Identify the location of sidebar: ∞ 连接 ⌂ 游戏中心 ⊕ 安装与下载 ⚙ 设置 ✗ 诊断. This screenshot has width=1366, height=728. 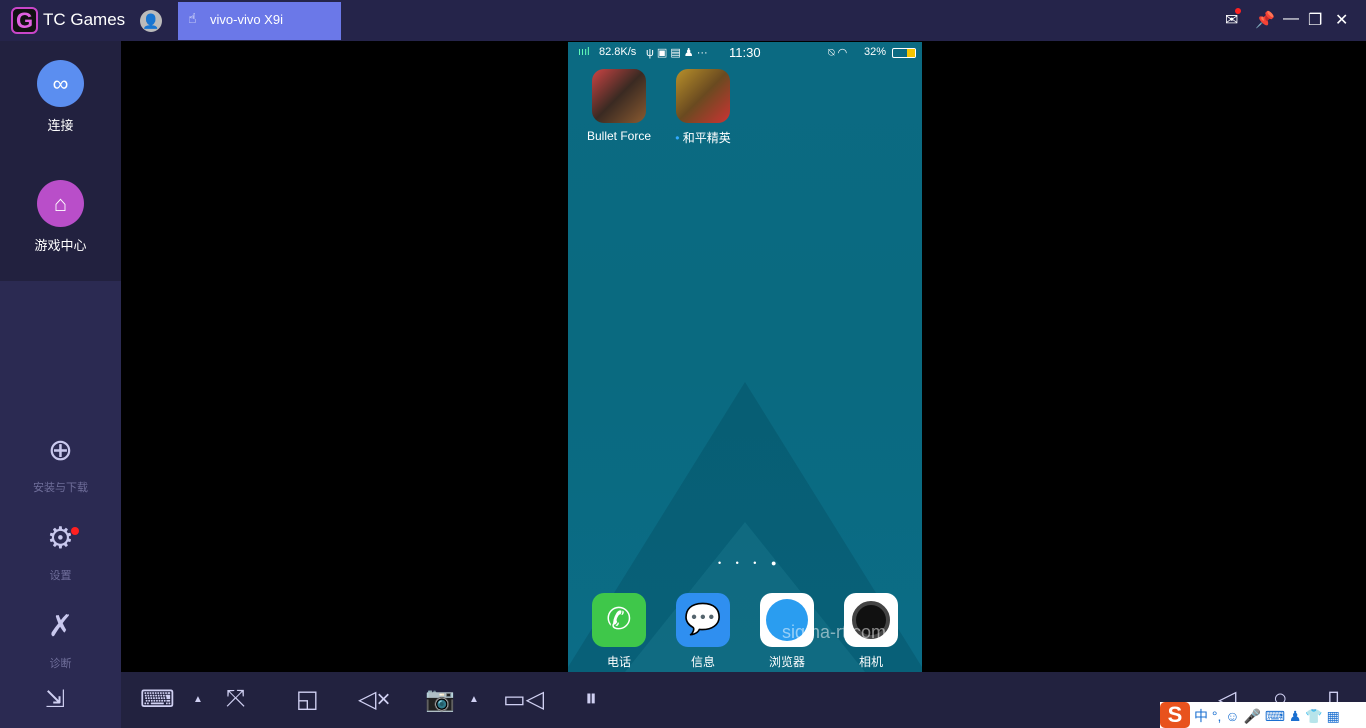
(60, 356).